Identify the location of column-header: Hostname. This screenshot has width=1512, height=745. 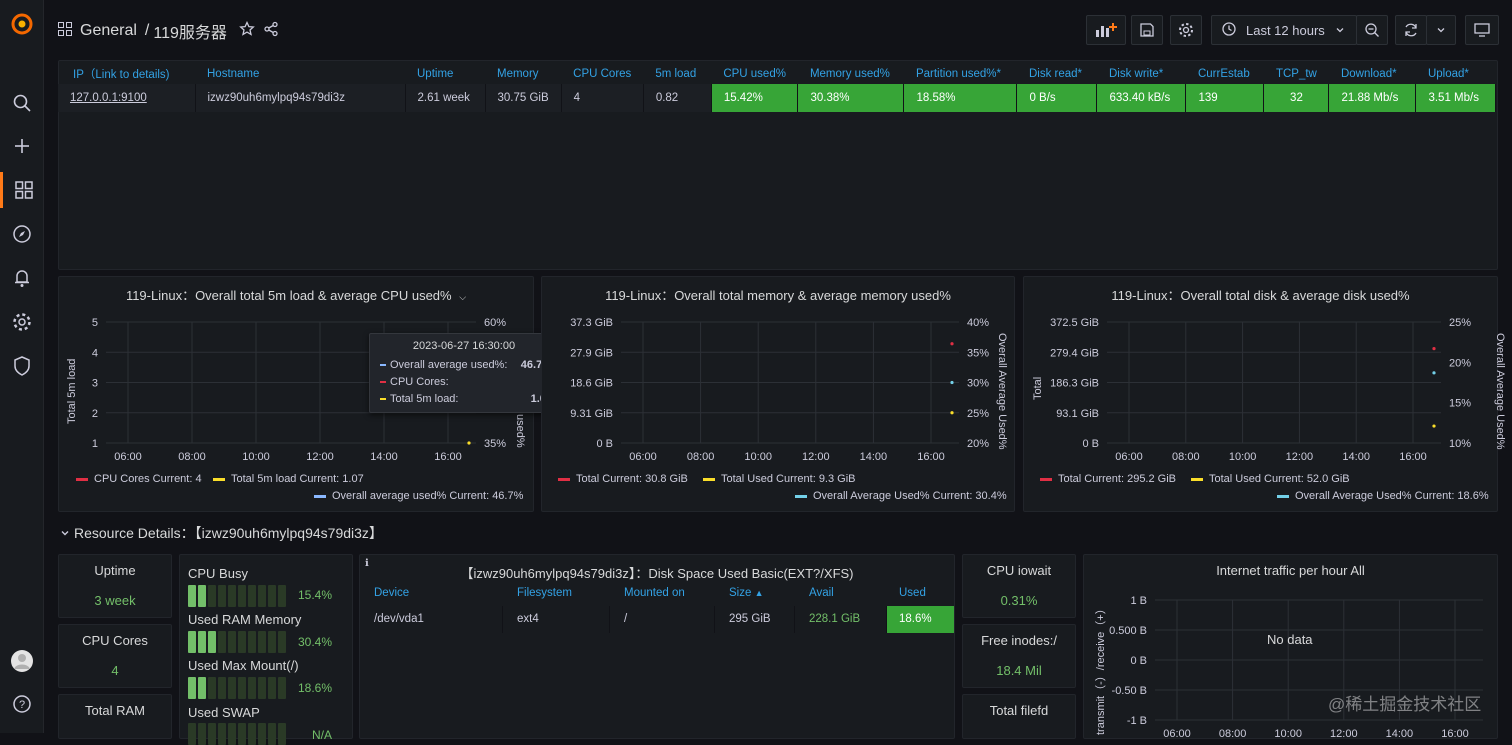
(300, 74).